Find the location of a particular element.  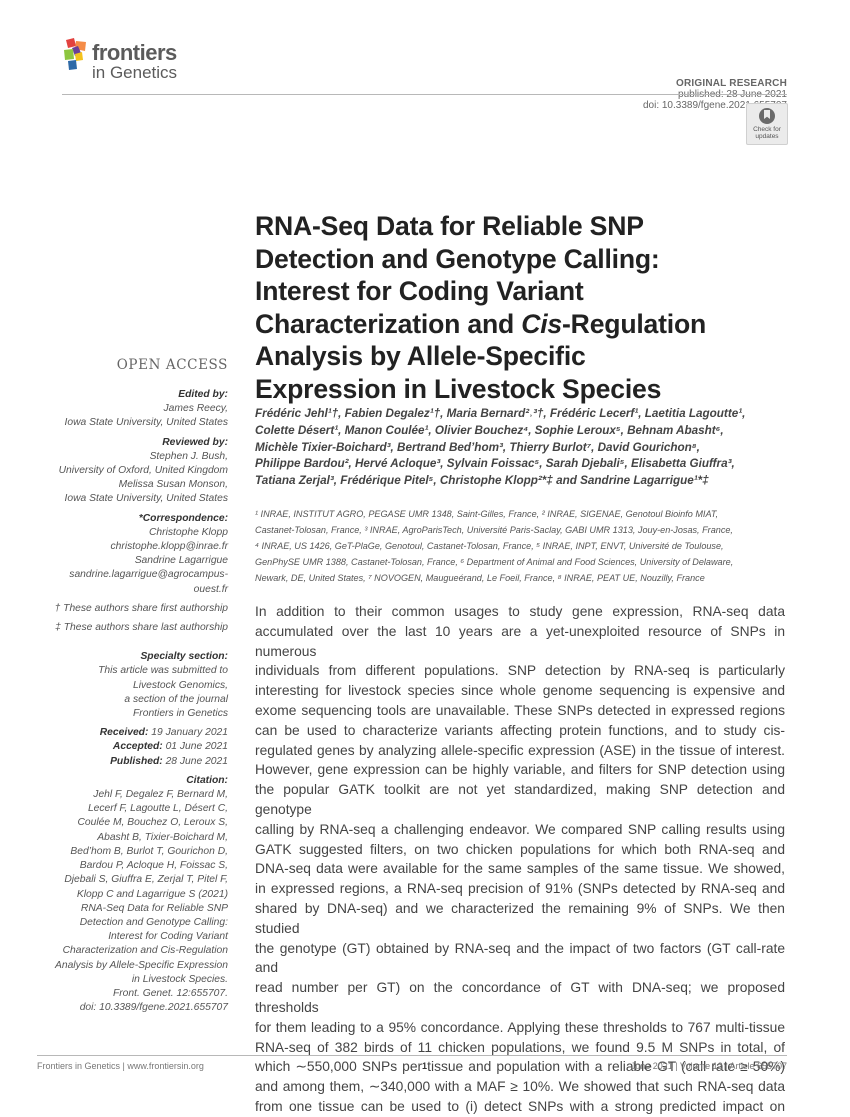

footer-divider is located at coordinates (412, 1055).